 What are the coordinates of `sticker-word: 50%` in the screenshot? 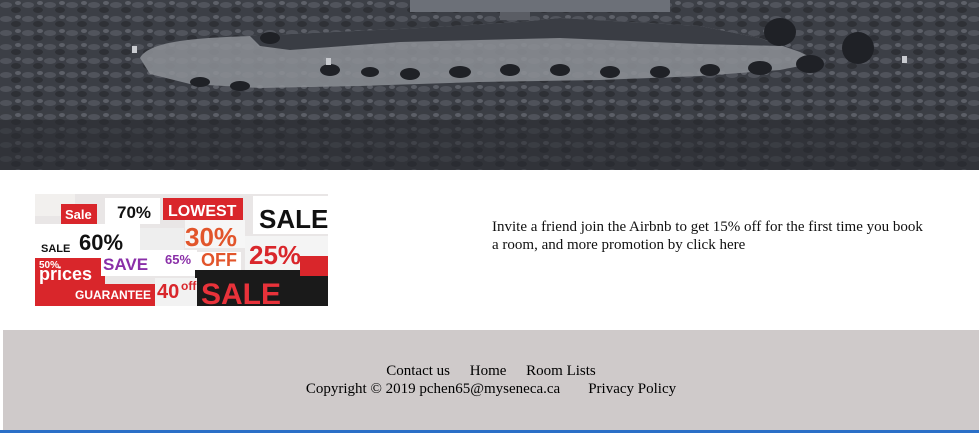 It's located at (49, 265).